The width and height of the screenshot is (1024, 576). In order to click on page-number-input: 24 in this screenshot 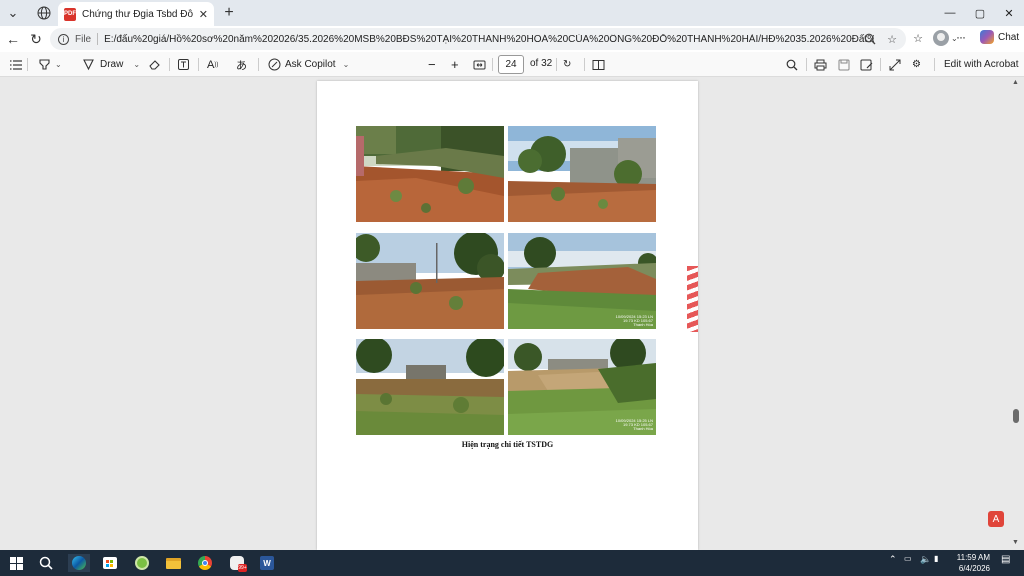, I will do `click(511, 64)`.